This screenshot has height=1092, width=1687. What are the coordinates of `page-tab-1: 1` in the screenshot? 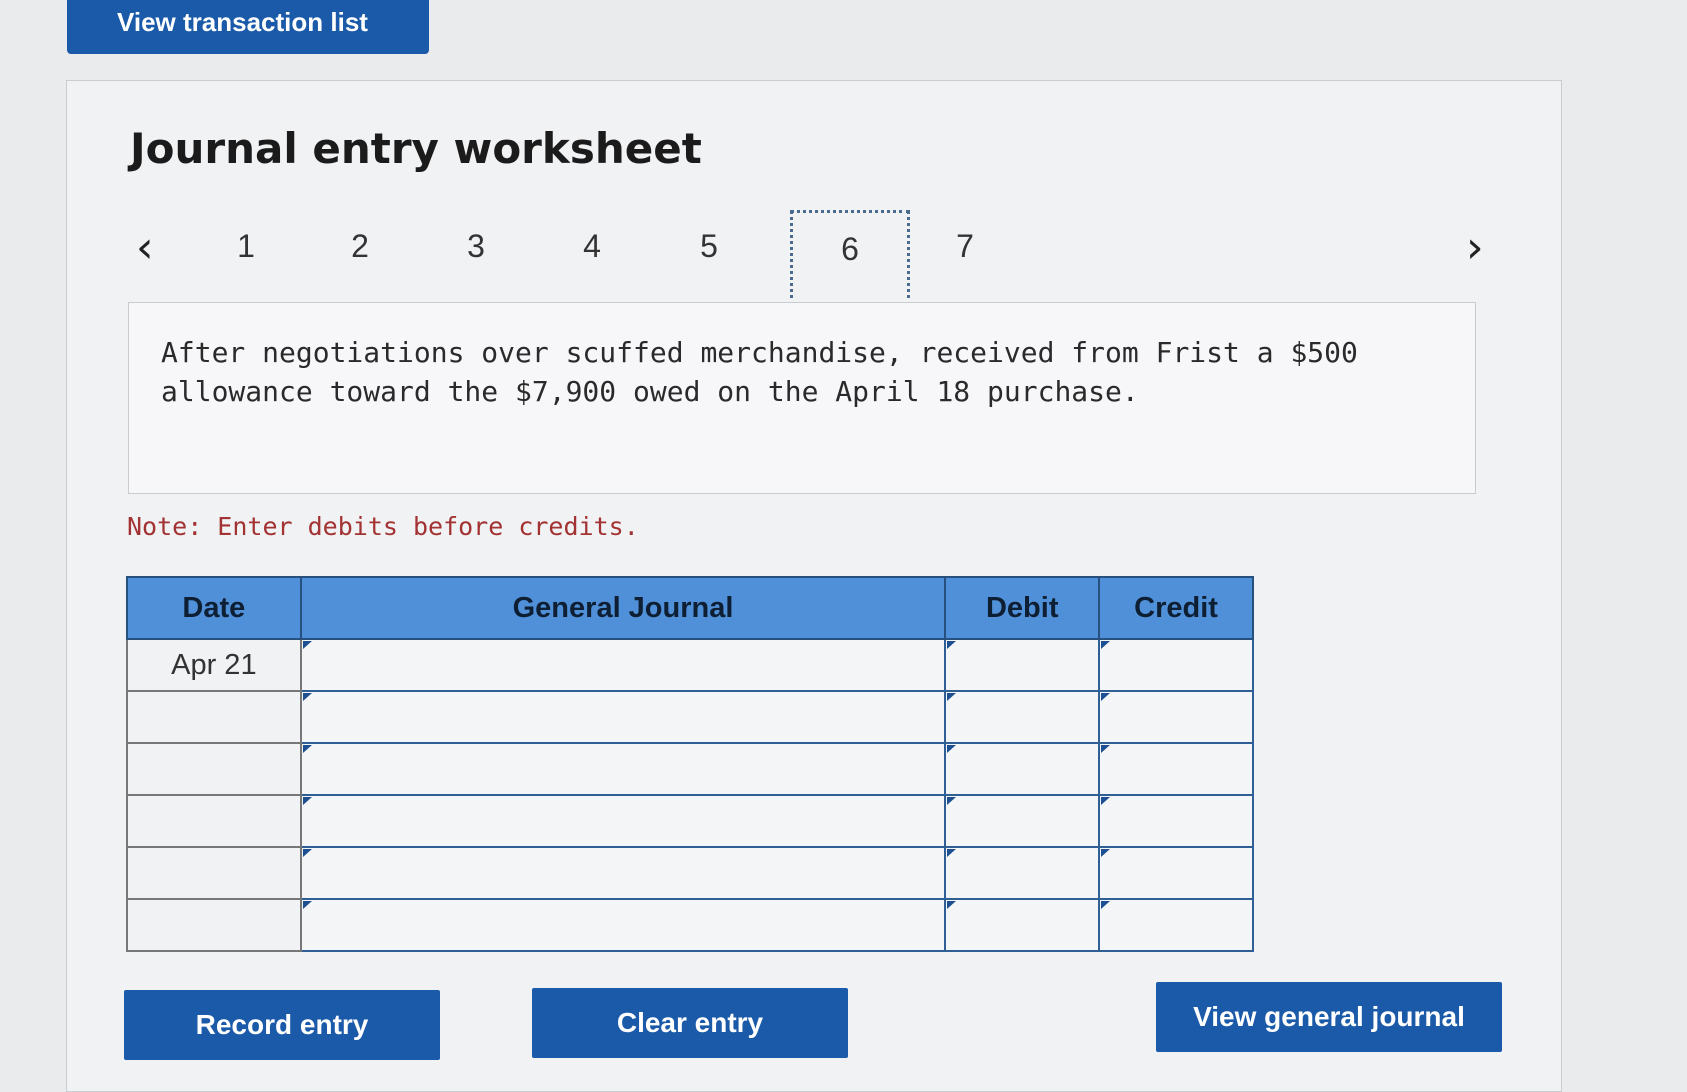 It's located at (246, 258).